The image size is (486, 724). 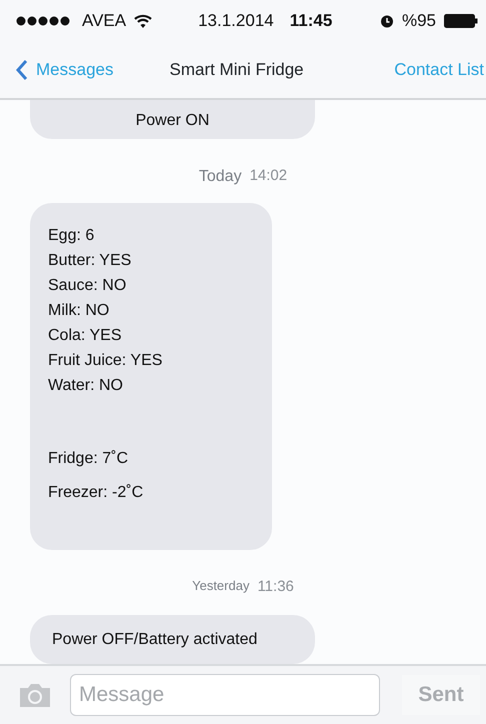 I want to click on message-line: Power OFF/Battery activated, so click(x=155, y=640).